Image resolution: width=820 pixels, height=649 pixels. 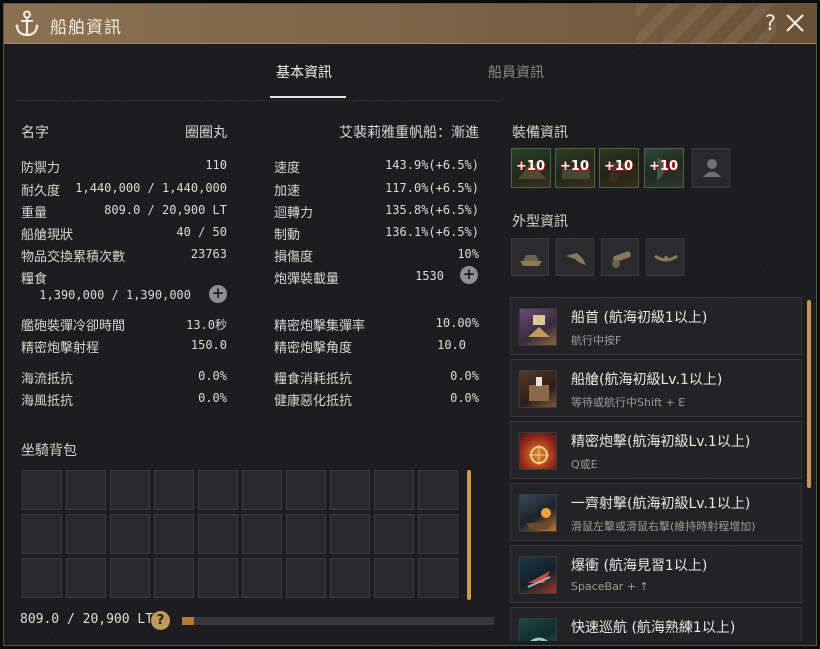 I want to click on stat-value-defense: 110, so click(x=216, y=165).